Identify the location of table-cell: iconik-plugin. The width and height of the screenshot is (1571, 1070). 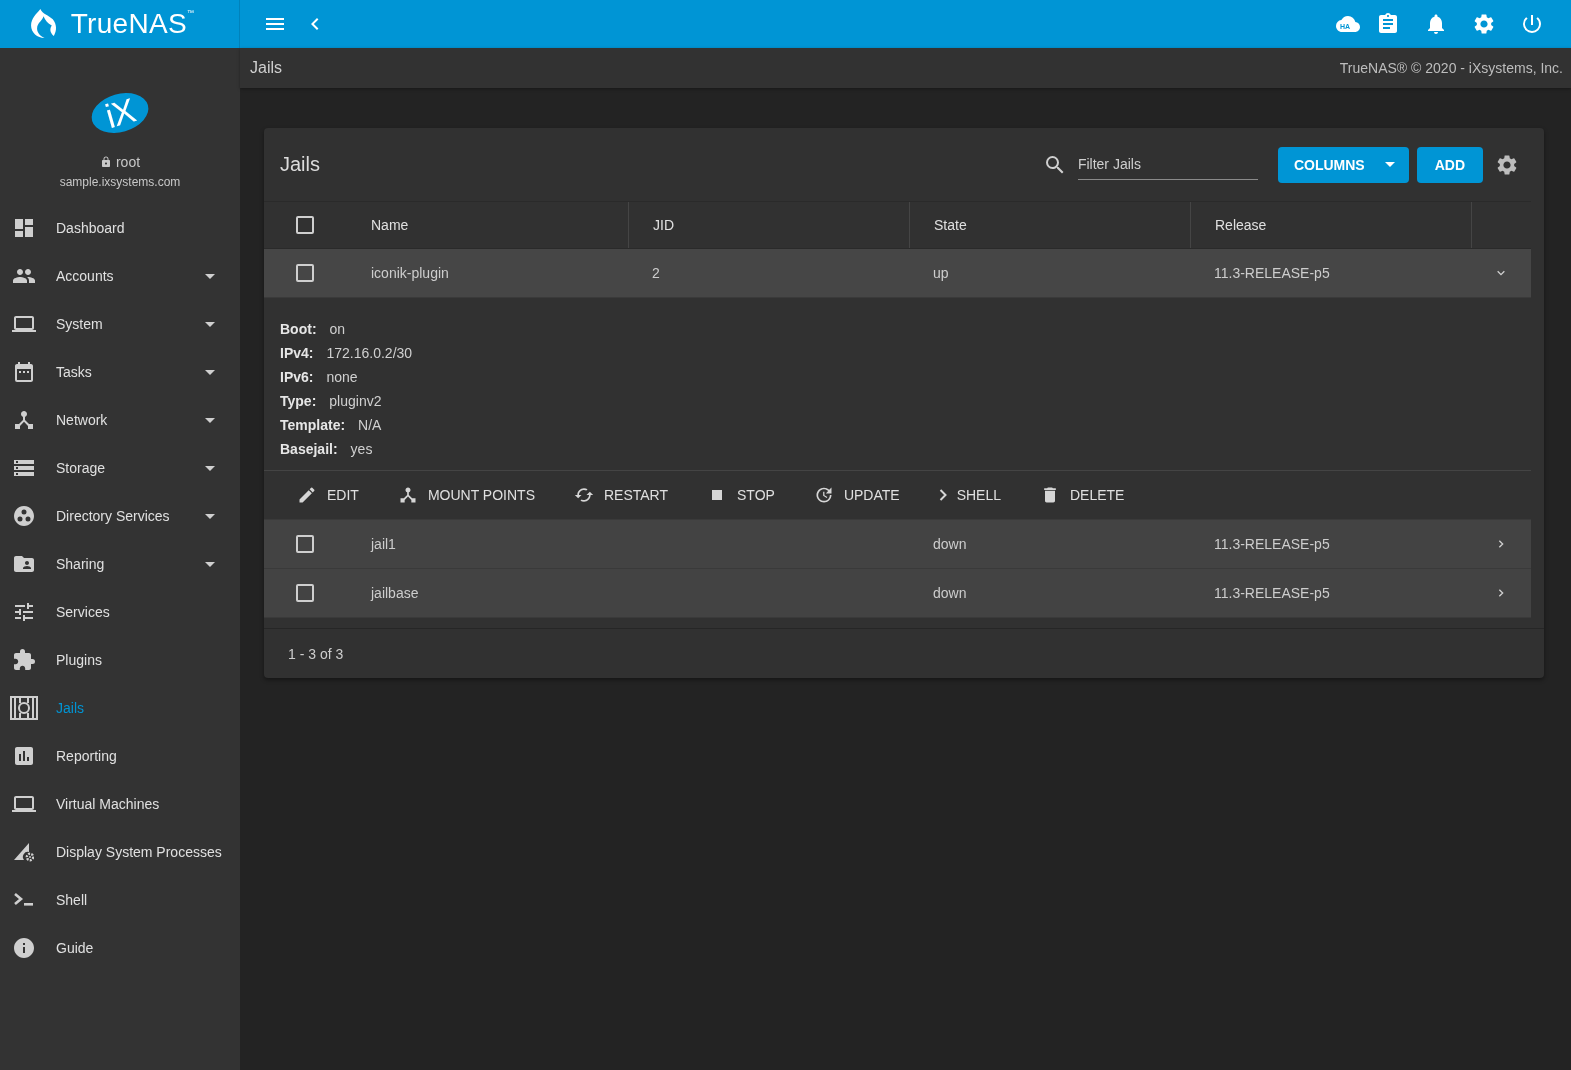
(410, 273).